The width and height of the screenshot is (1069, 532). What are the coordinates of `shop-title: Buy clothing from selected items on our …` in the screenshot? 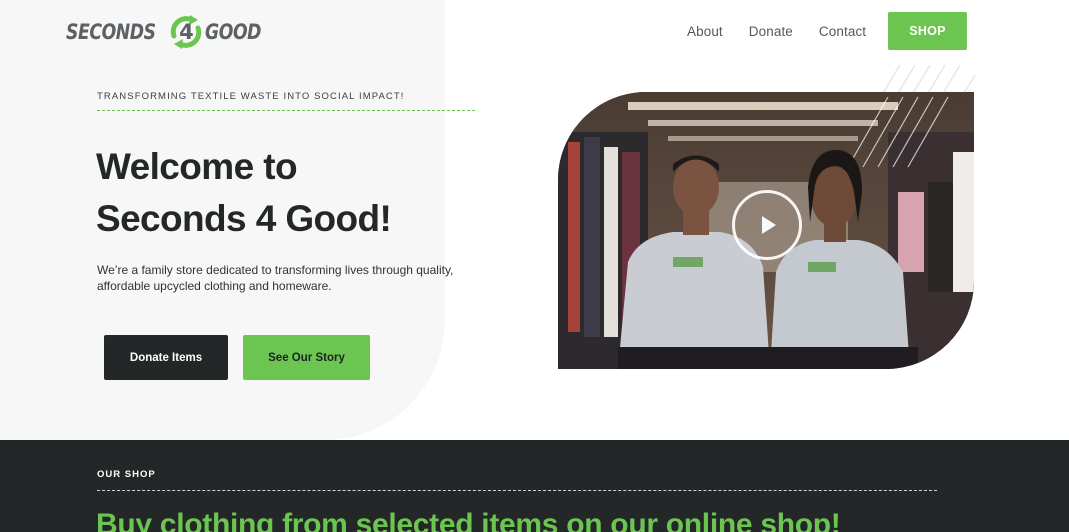 It's located at (468, 520).